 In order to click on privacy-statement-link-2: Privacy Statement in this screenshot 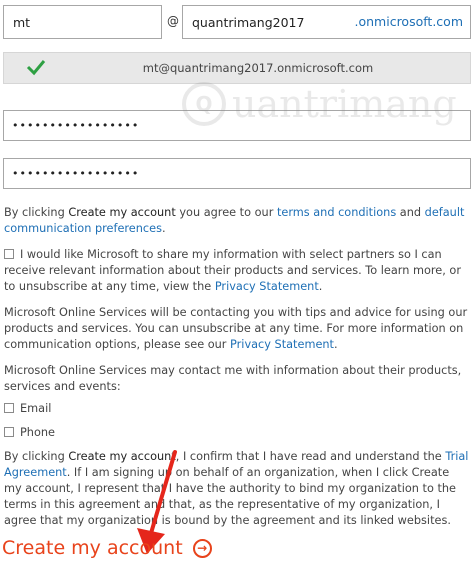, I will do `click(282, 344)`.